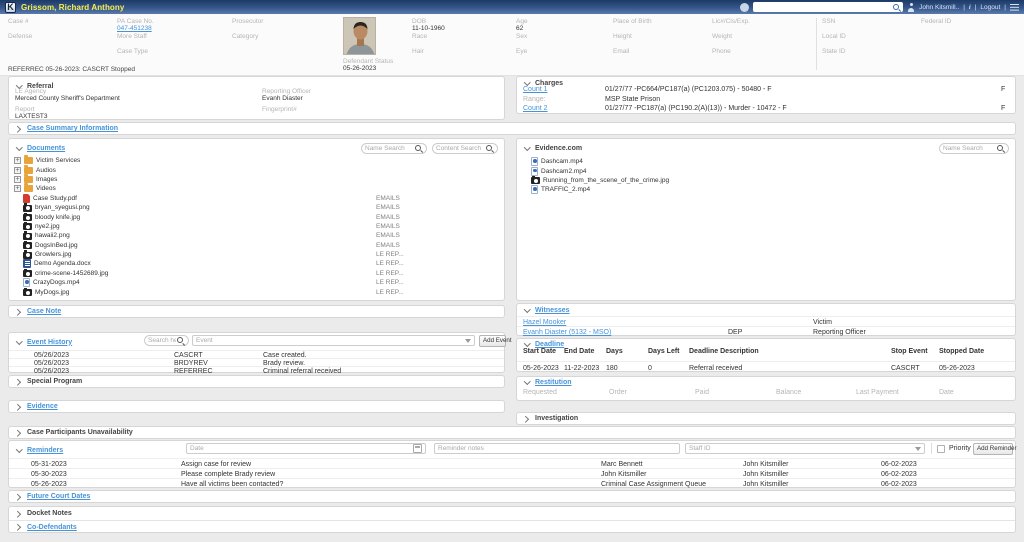 The width and height of the screenshot is (1024, 542). What do you see at coordinates (805, 448) in the screenshot?
I see `staff-select` at bounding box center [805, 448].